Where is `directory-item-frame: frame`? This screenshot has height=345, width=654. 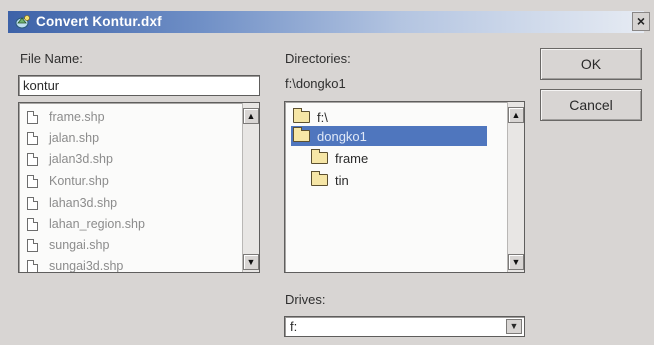
directory-item-frame: frame is located at coordinates (339, 158).